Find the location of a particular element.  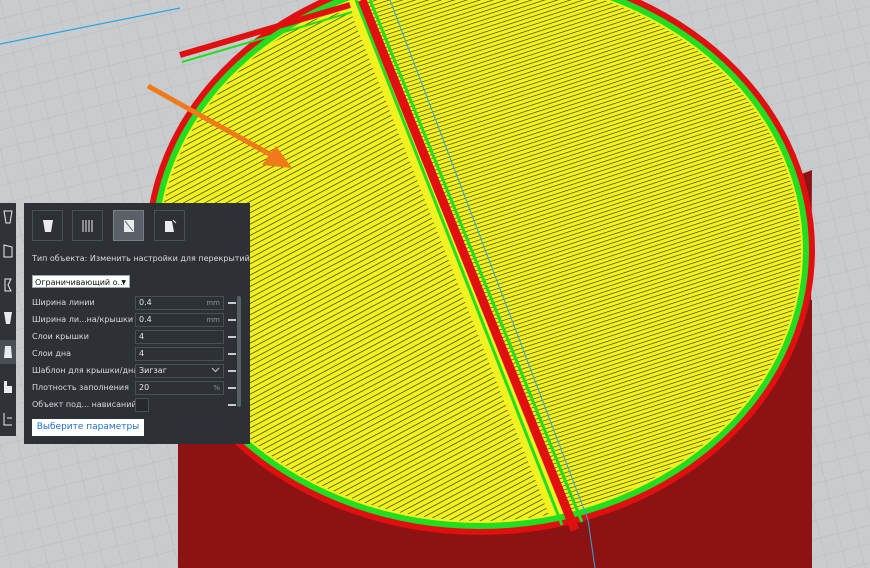

top-bottom-pattern-select: Зигзаг is located at coordinates (179, 371).